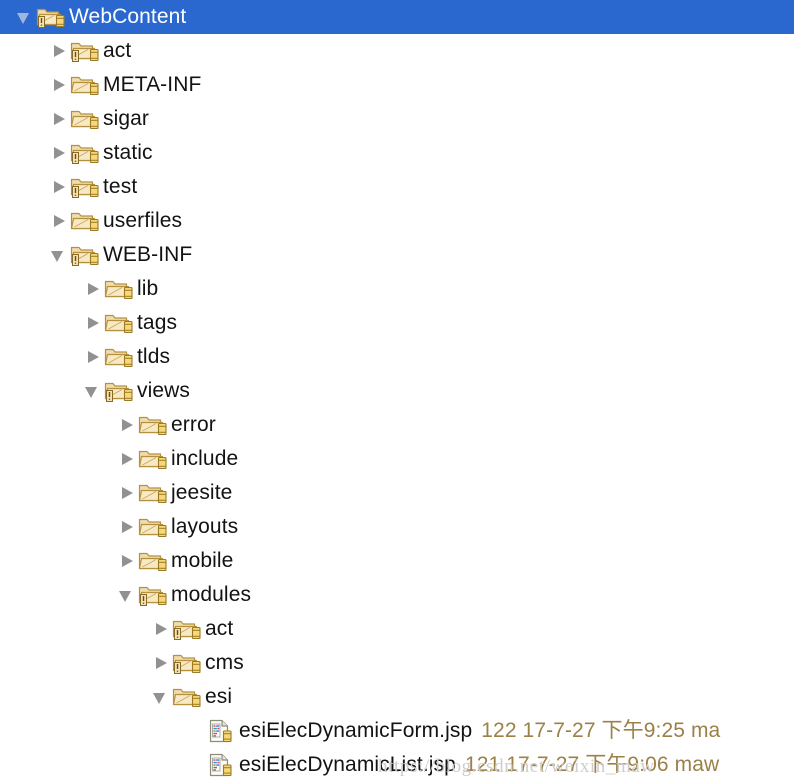 The image size is (794, 782). Describe the element at coordinates (397, 357) in the screenshot. I see `tree-folder-row: tlds` at that location.